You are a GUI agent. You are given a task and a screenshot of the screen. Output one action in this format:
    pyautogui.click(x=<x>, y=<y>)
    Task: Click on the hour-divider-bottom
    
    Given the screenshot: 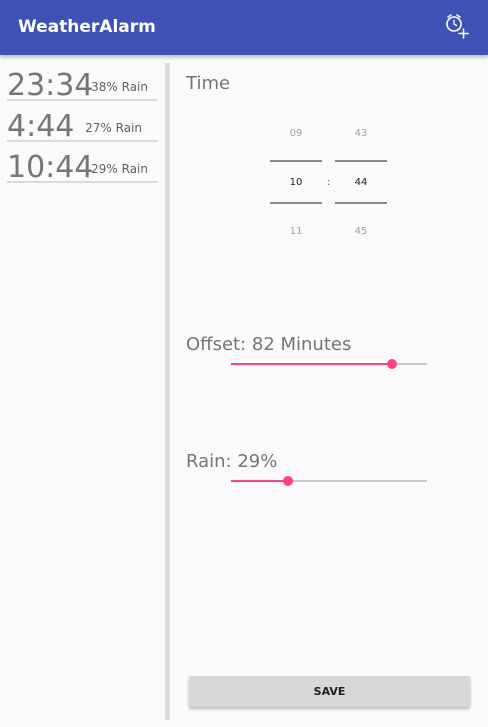 What is the action you would take?
    pyautogui.click(x=296, y=203)
    